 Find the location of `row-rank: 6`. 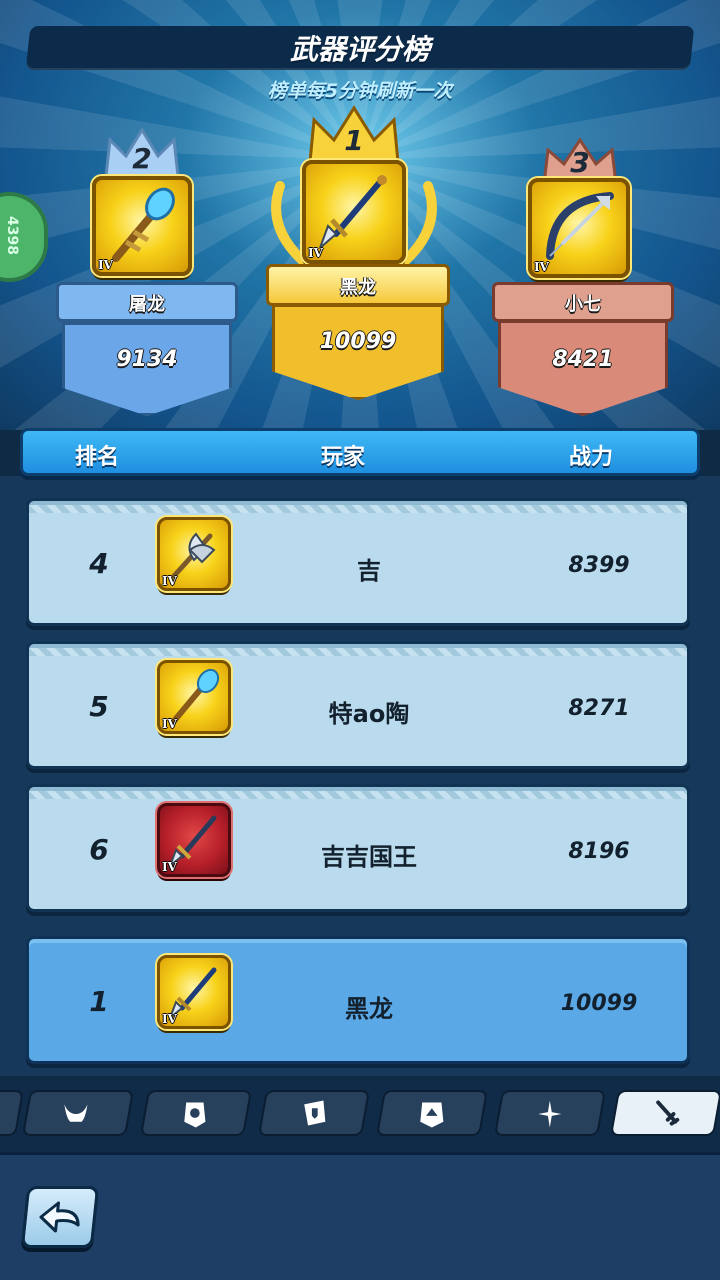

row-rank: 6 is located at coordinates (99, 849).